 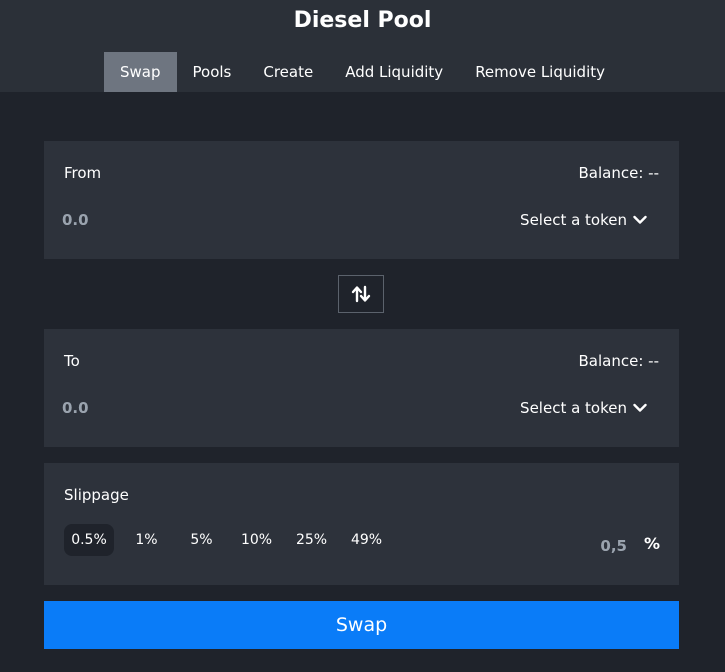 I want to click on from-label: From, so click(x=83, y=173).